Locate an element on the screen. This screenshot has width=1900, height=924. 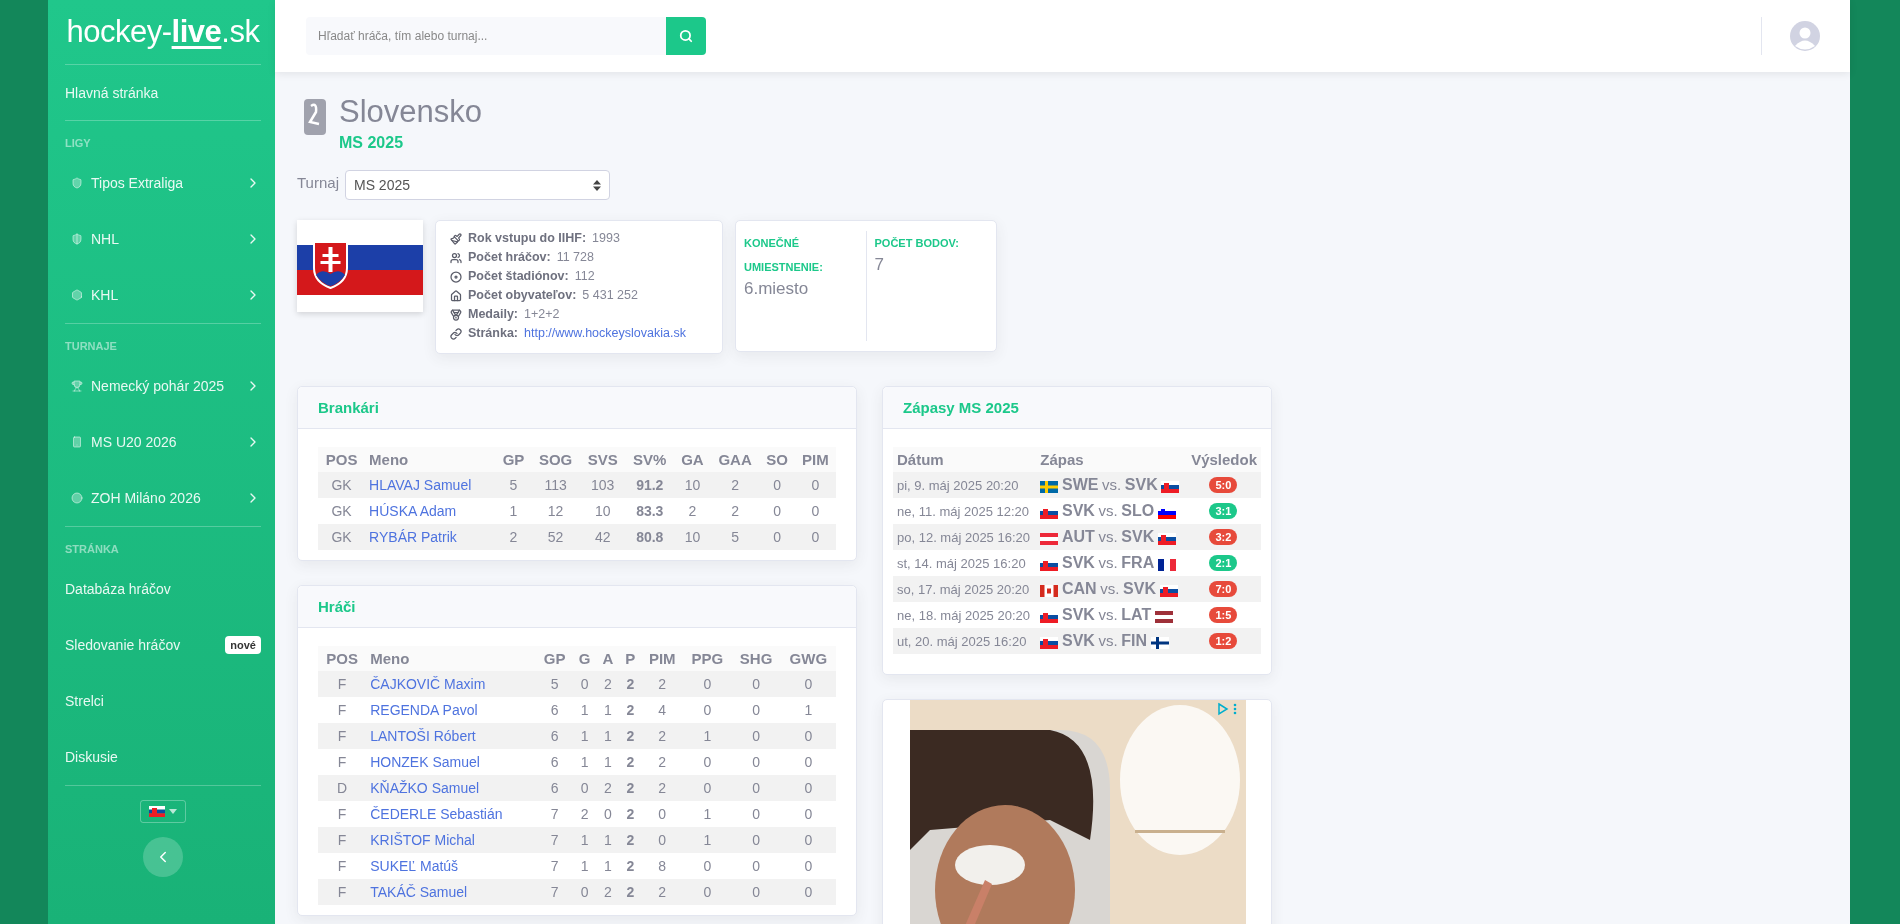
team-code: AUT is located at coordinates (1078, 536).